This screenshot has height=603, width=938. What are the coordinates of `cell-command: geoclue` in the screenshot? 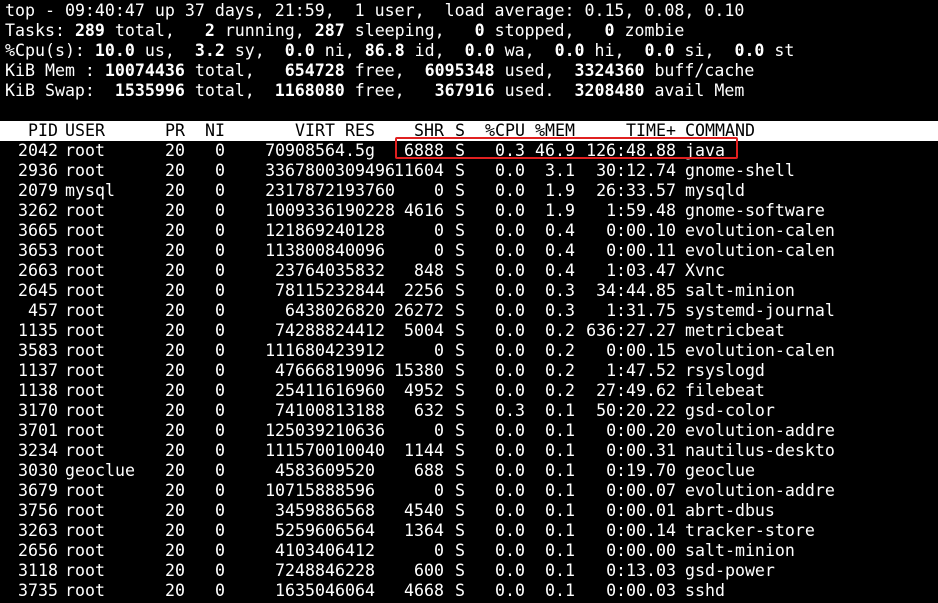 It's located at (720, 470).